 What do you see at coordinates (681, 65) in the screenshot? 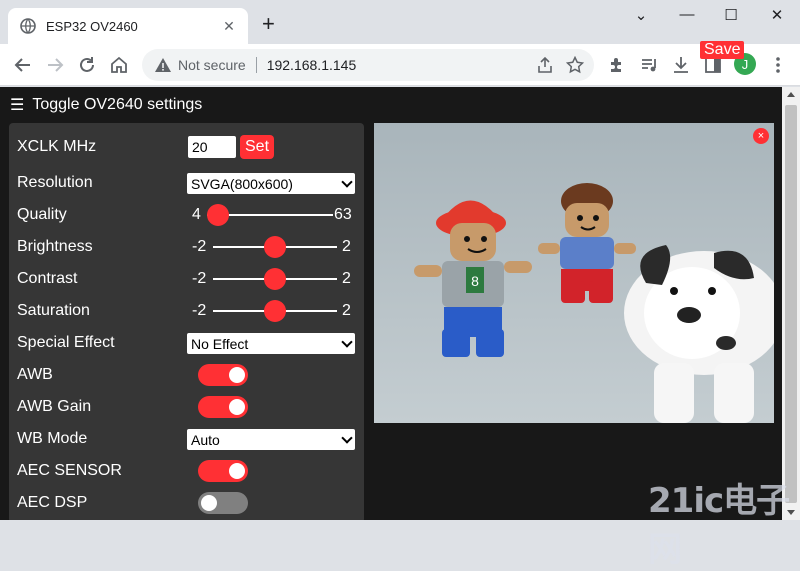
I see `download-icon` at bounding box center [681, 65].